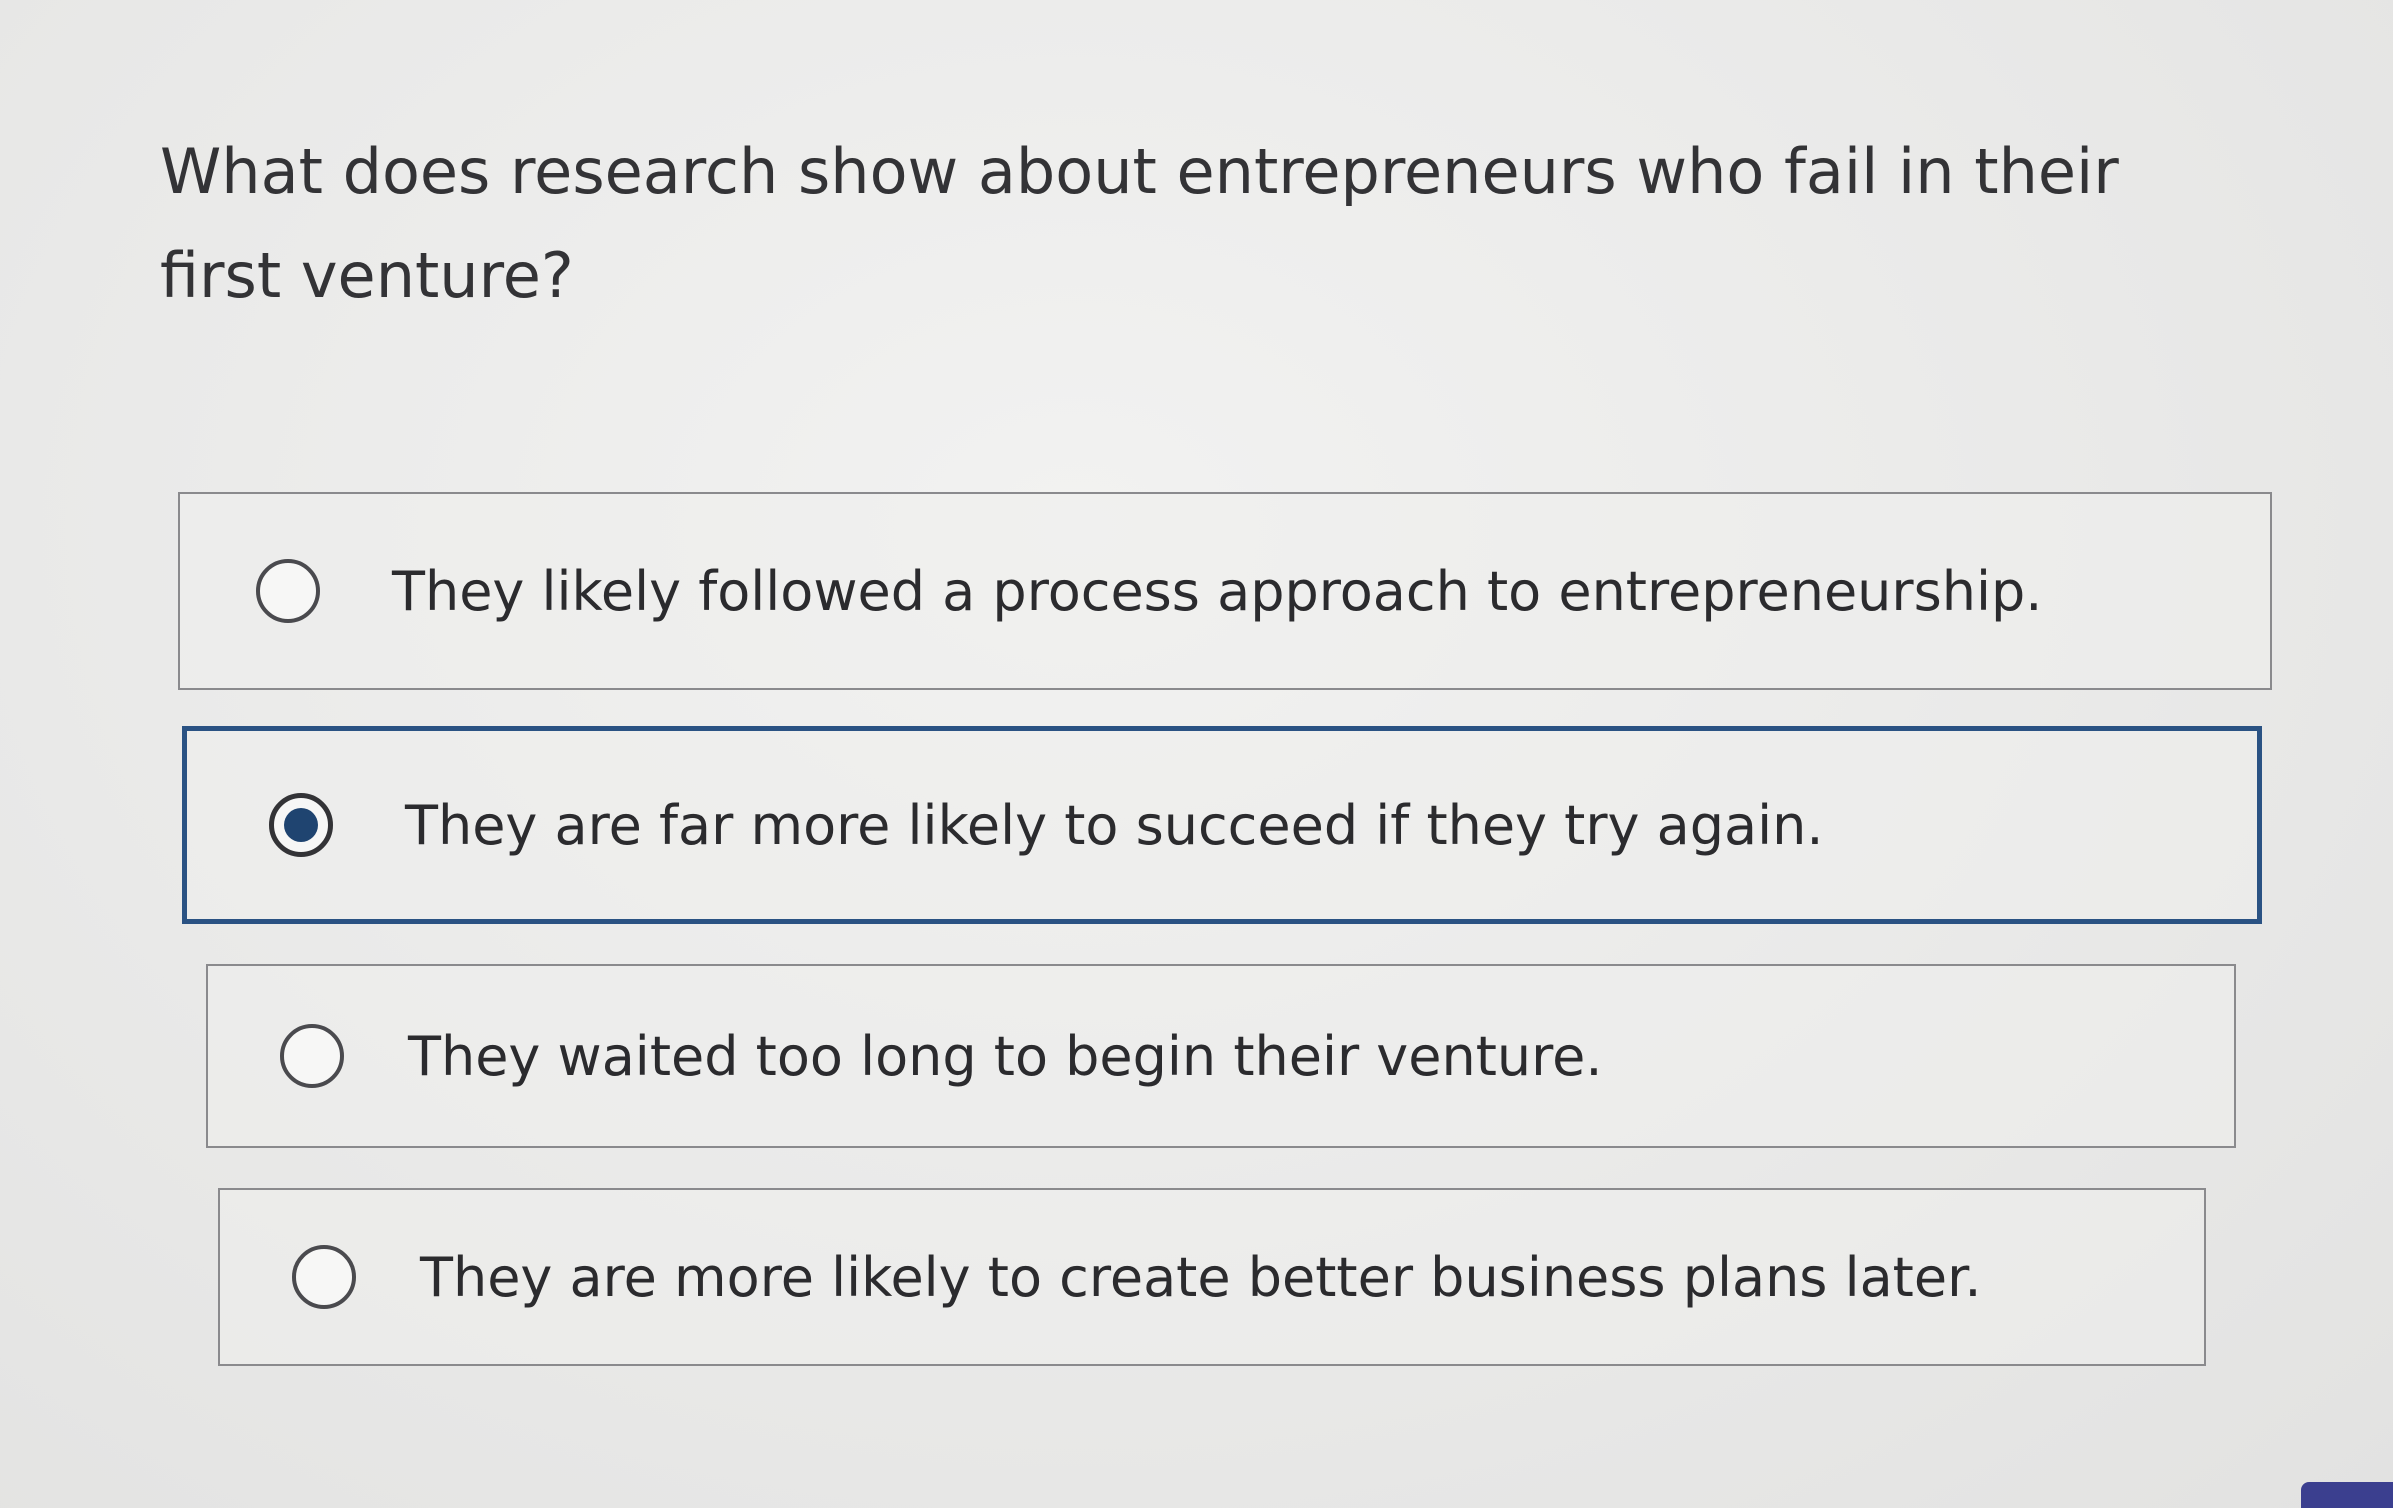 This screenshot has height=1508, width=2393. Describe the element at coordinates (288, 591) in the screenshot. I see `radio-button-a` at that location.